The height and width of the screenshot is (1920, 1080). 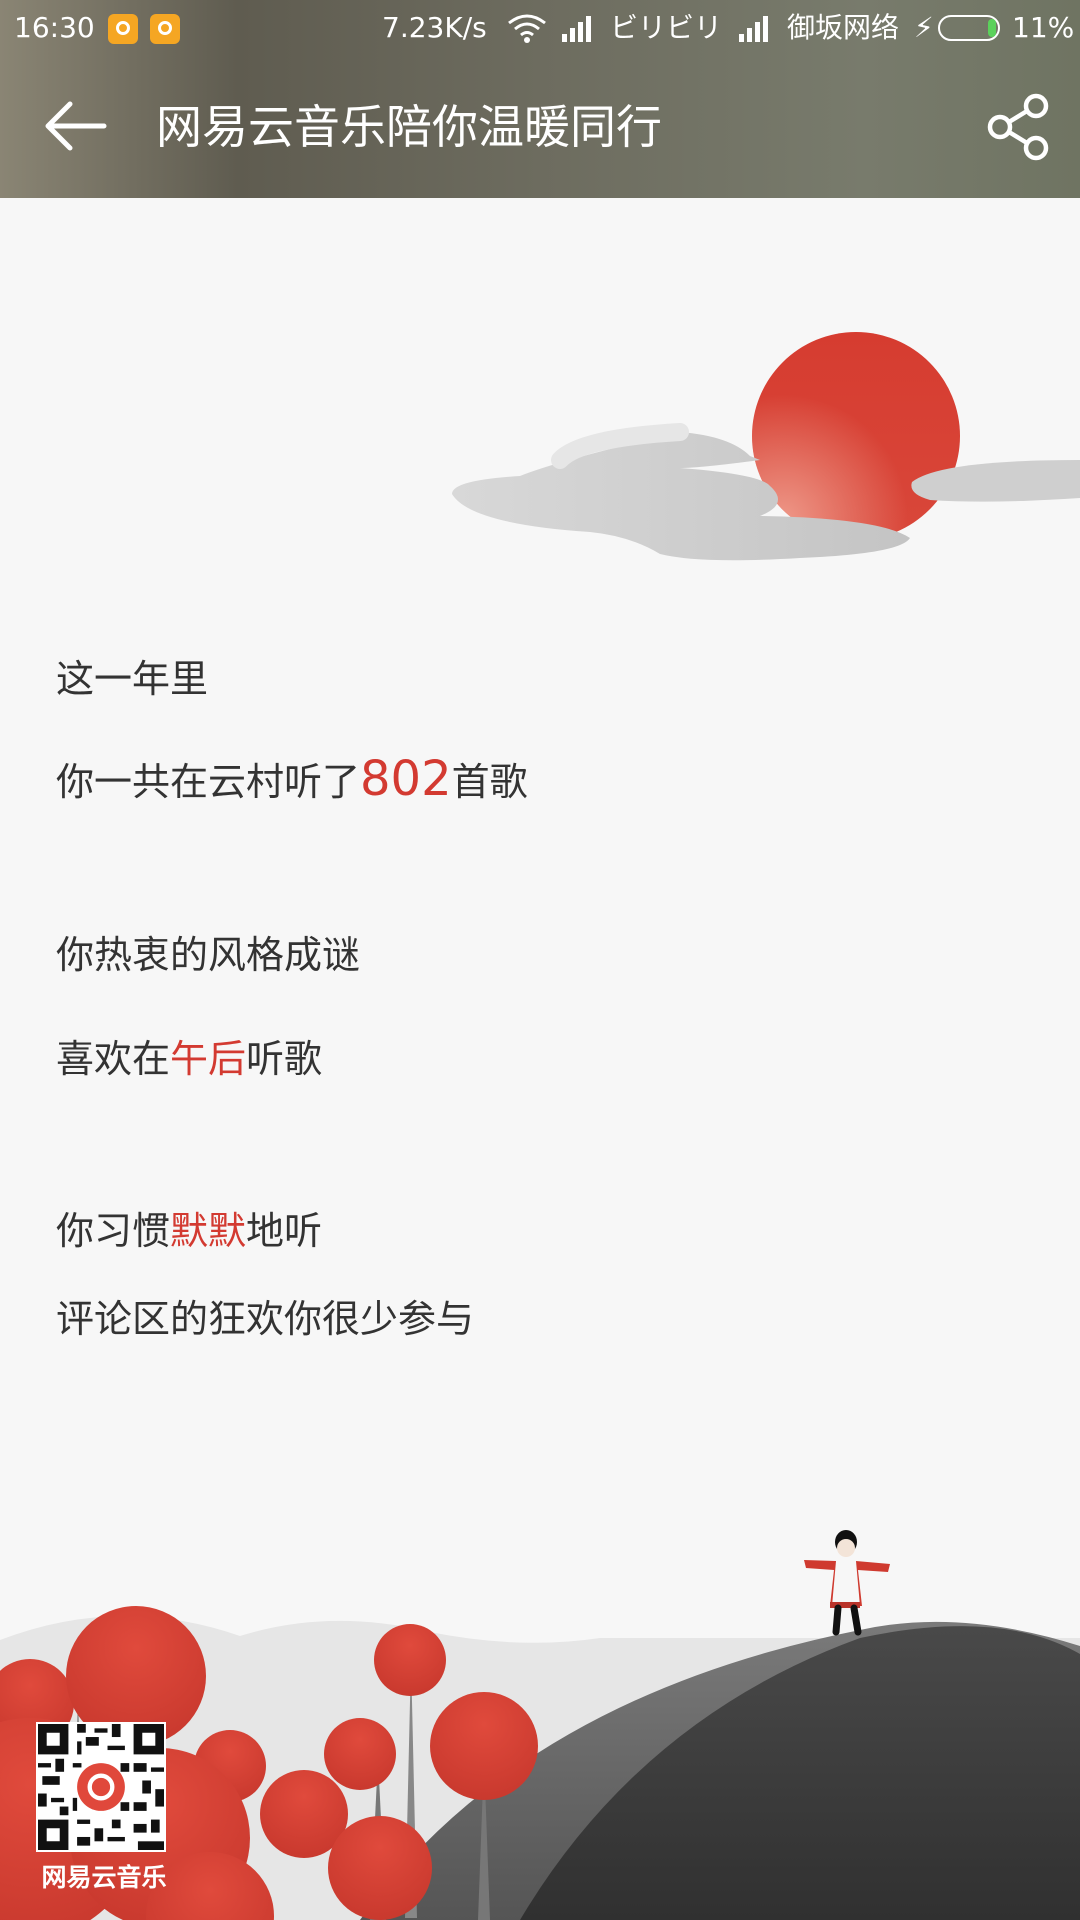 I want to click on report-line-2-suffix: 首歌, so click(x=489, y=782).